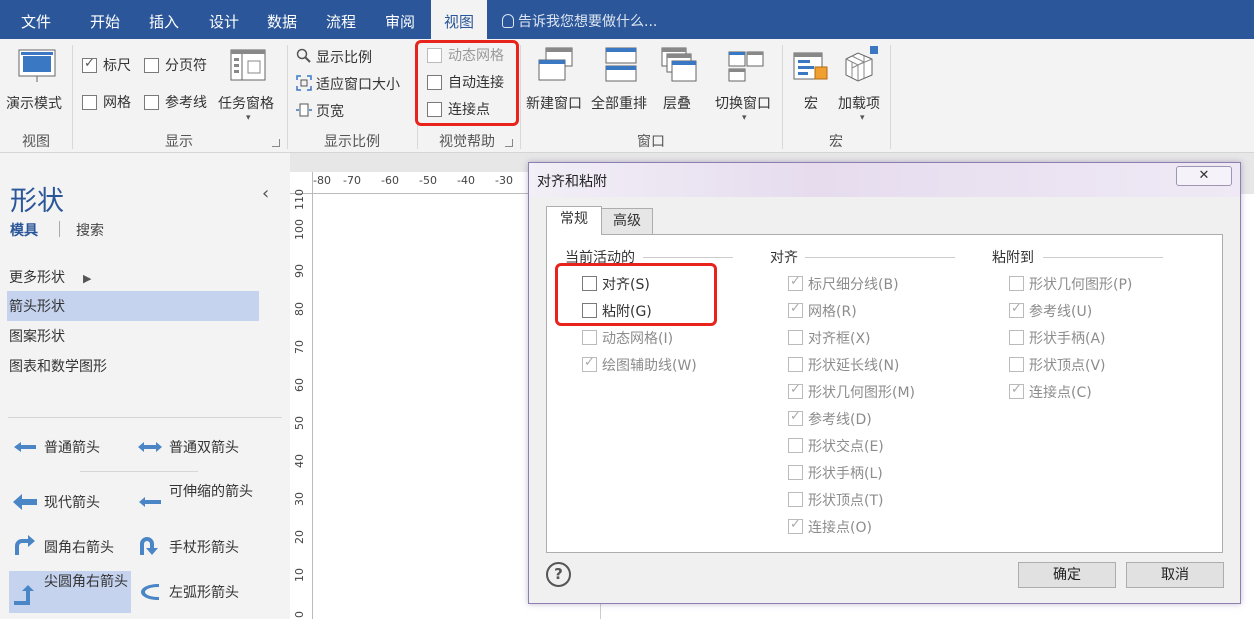 The image size is (1254, 619). I want to click on menu-file: 文件, so click(36, 19).